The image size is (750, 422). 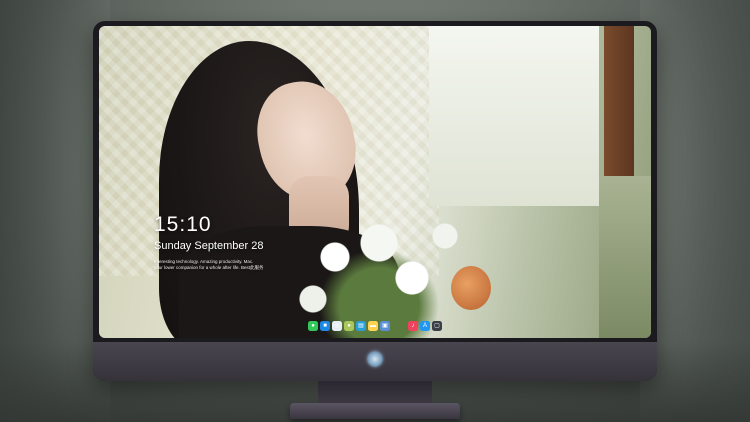 I want to click on dock: ● ■ ◎ ● ▤ ▬ ▣ ♪ A ▢, so click(x=375, y=326).